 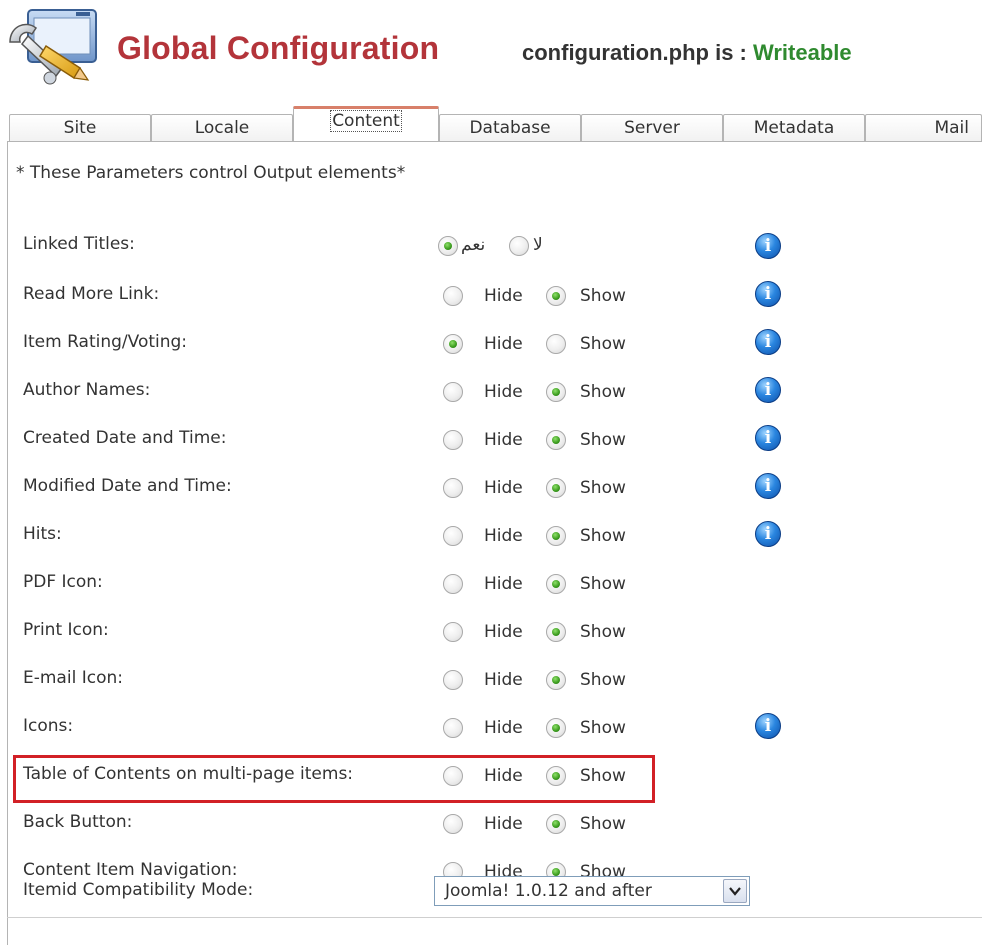 I want to click on tab-server: Server, so click(x=652, y=128).